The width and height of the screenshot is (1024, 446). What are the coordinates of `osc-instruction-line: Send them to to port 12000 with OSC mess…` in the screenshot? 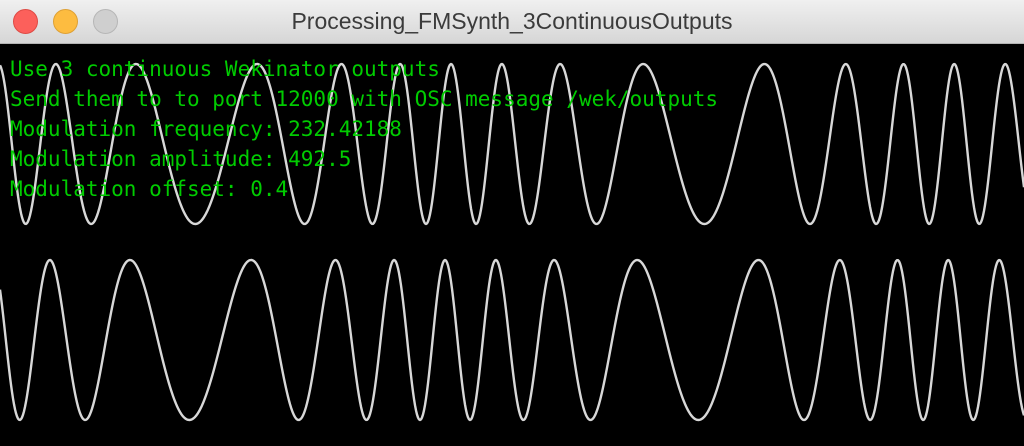 It's located at (364, 99).